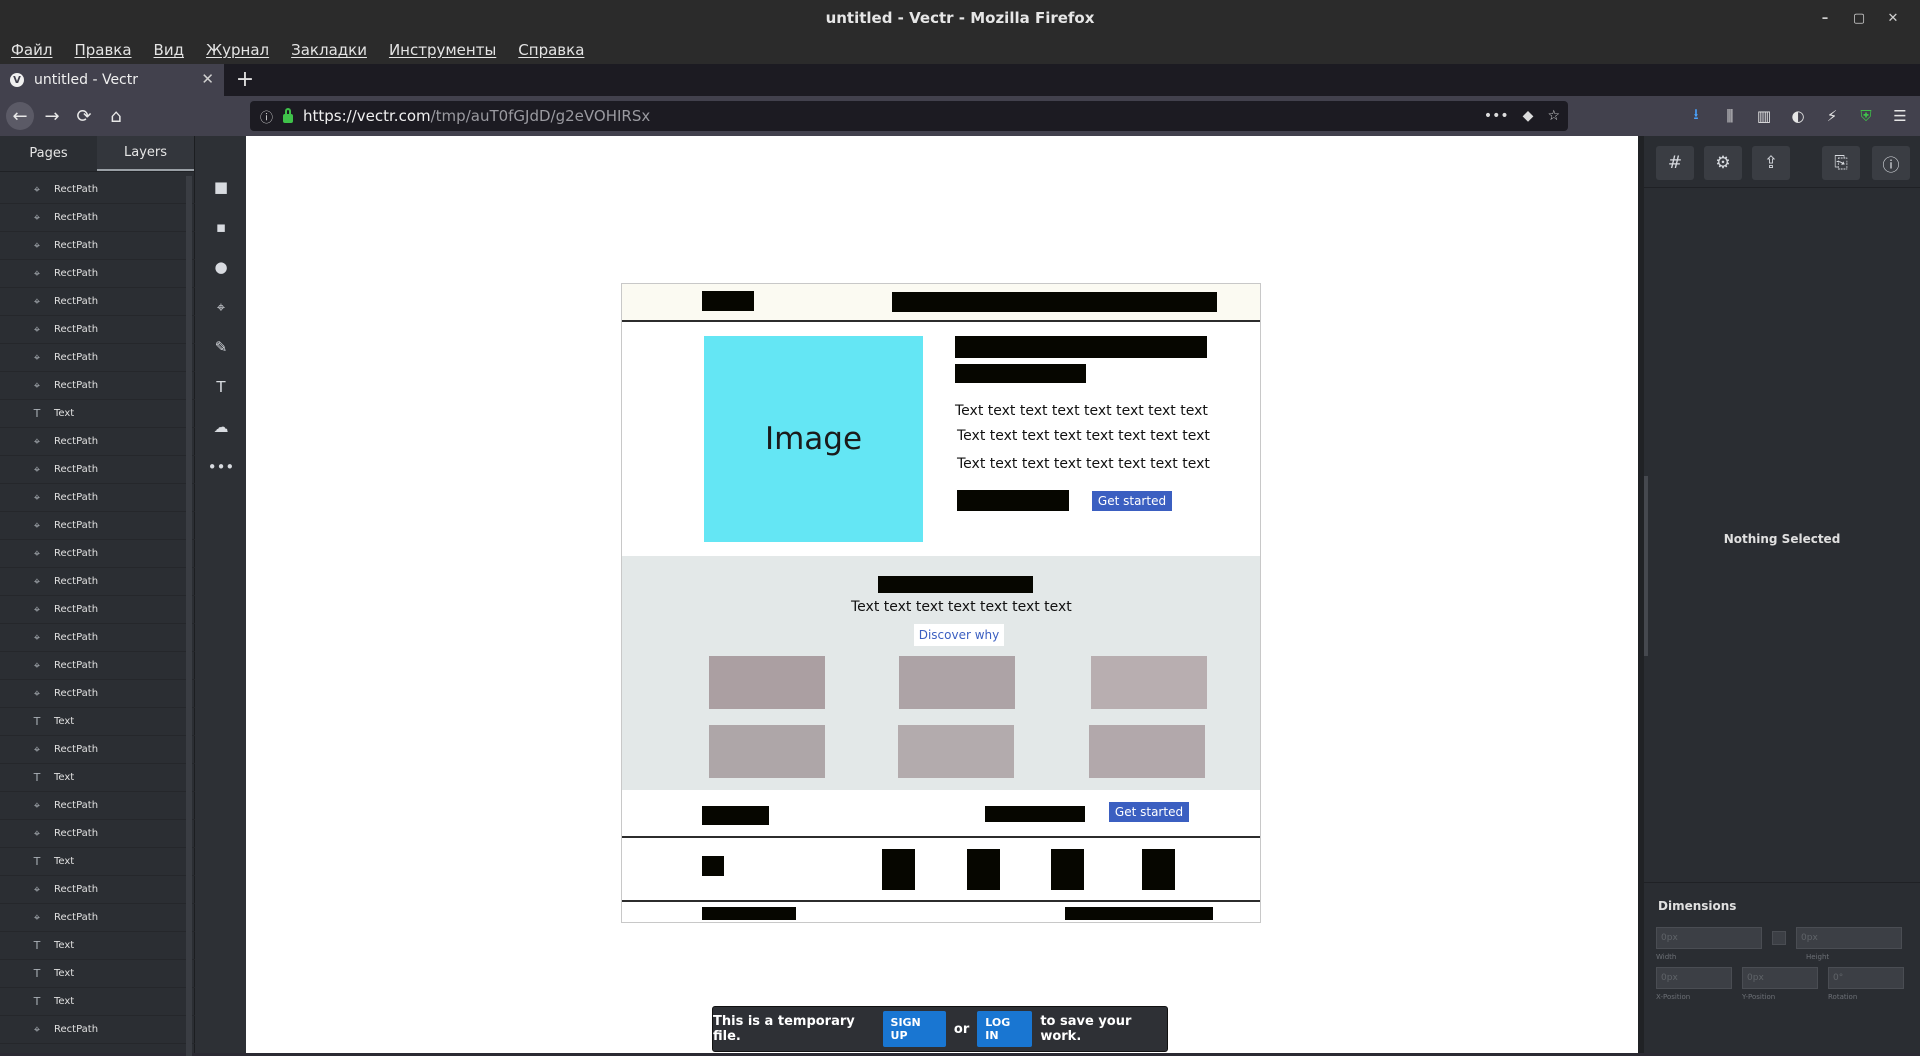 The height and width of the screenshot is (1056, 1920). What do you see at coordinates (237, 50) in the screenshot?
I see `menu-history: Журнал` at bounding box center [237, 50].